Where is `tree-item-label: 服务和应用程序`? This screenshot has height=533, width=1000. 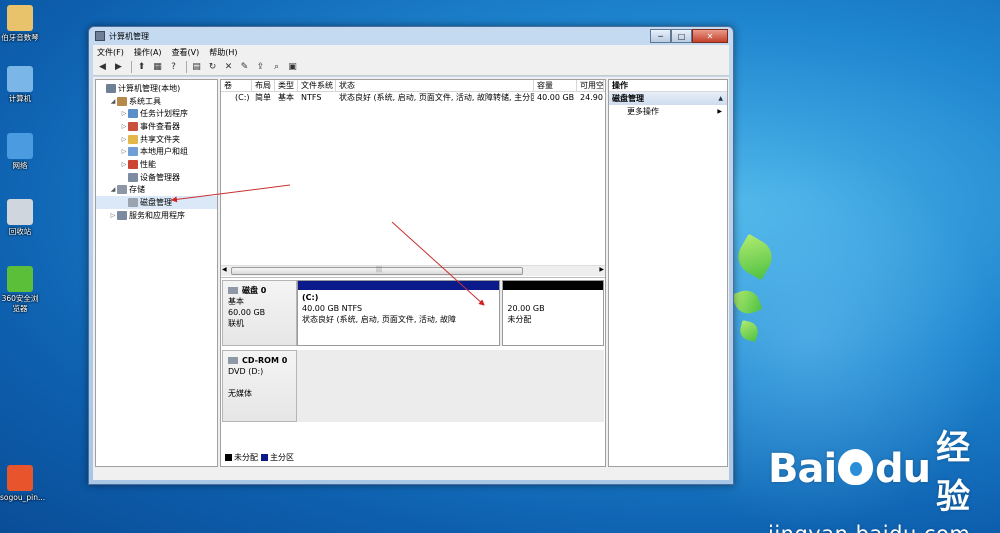 tree-item-label: 服务和应用程序 is located at coordinates (157, 215).